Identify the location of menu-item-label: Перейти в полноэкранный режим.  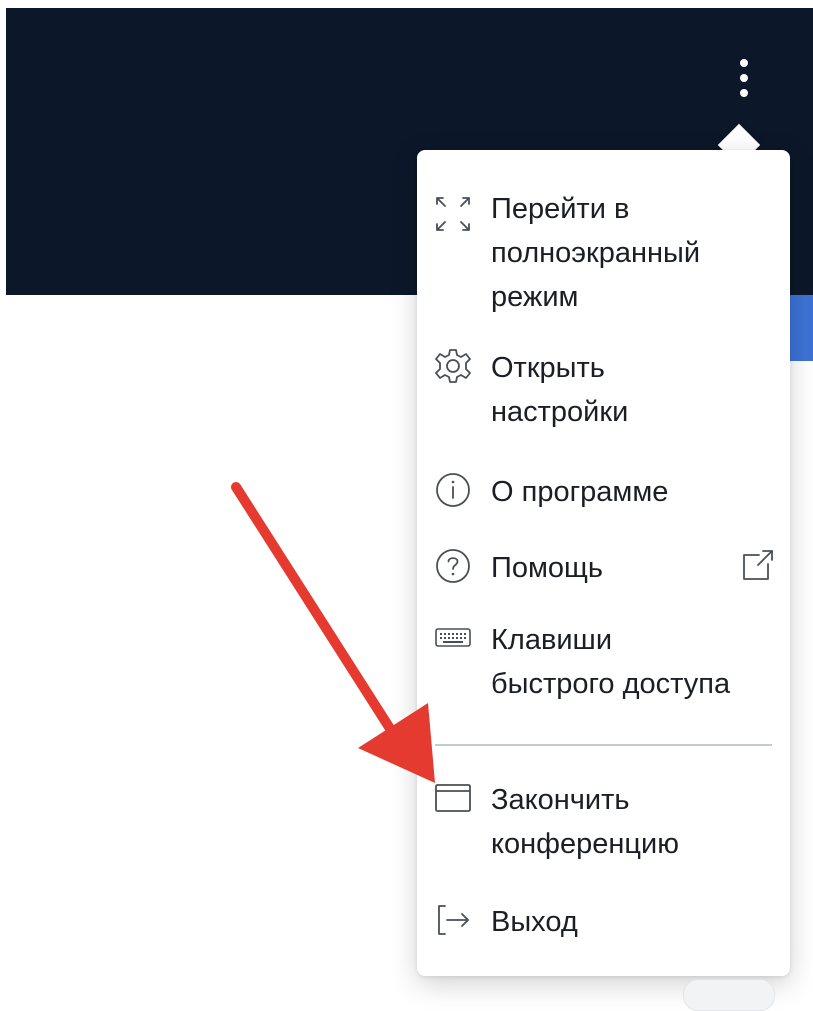
(621, 253).